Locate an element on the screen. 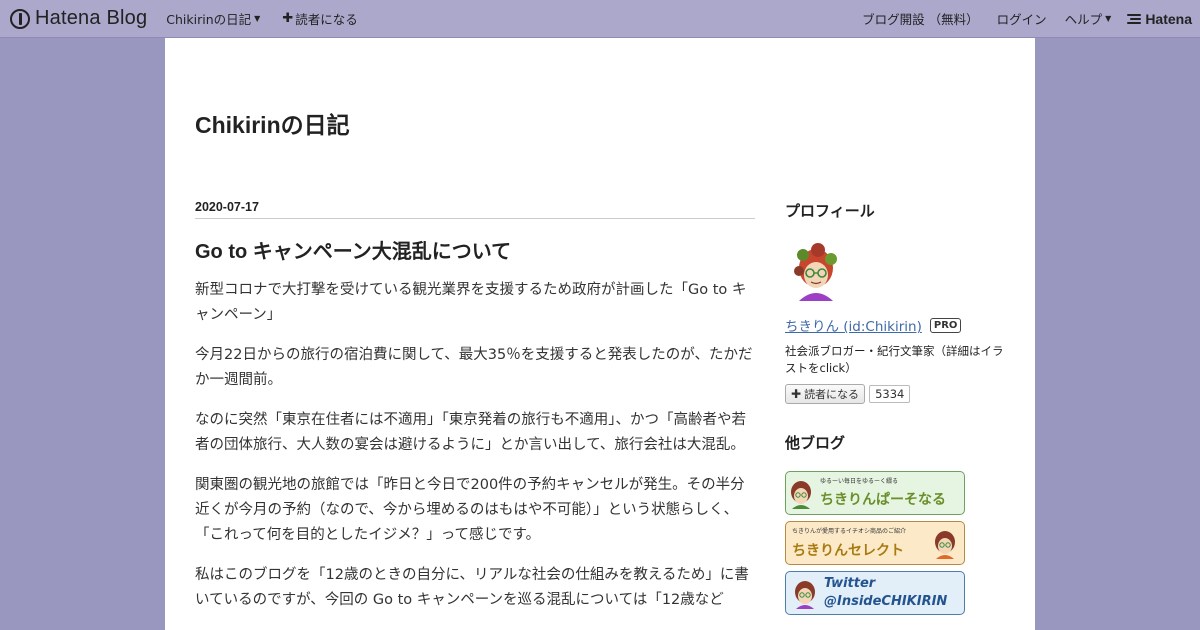 The image size is (1200, 630). blog-title: Chikirinの日記 is located at coordinates (272, 123).